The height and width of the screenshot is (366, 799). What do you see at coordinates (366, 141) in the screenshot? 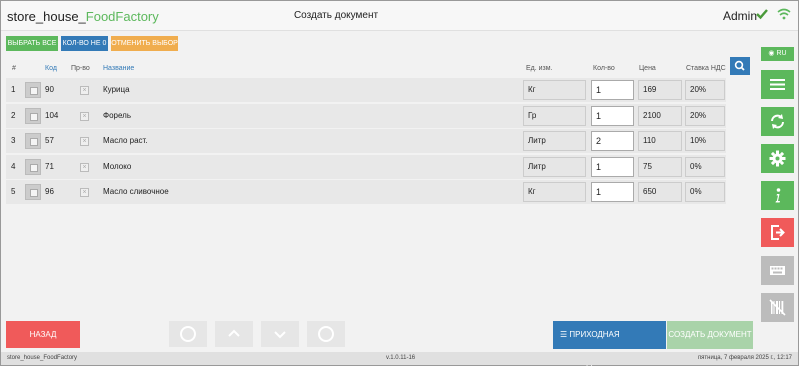
I see `table-row: 3 57 × Масло раст. Литр 2 110 10%` at bounding box center [366, 141].